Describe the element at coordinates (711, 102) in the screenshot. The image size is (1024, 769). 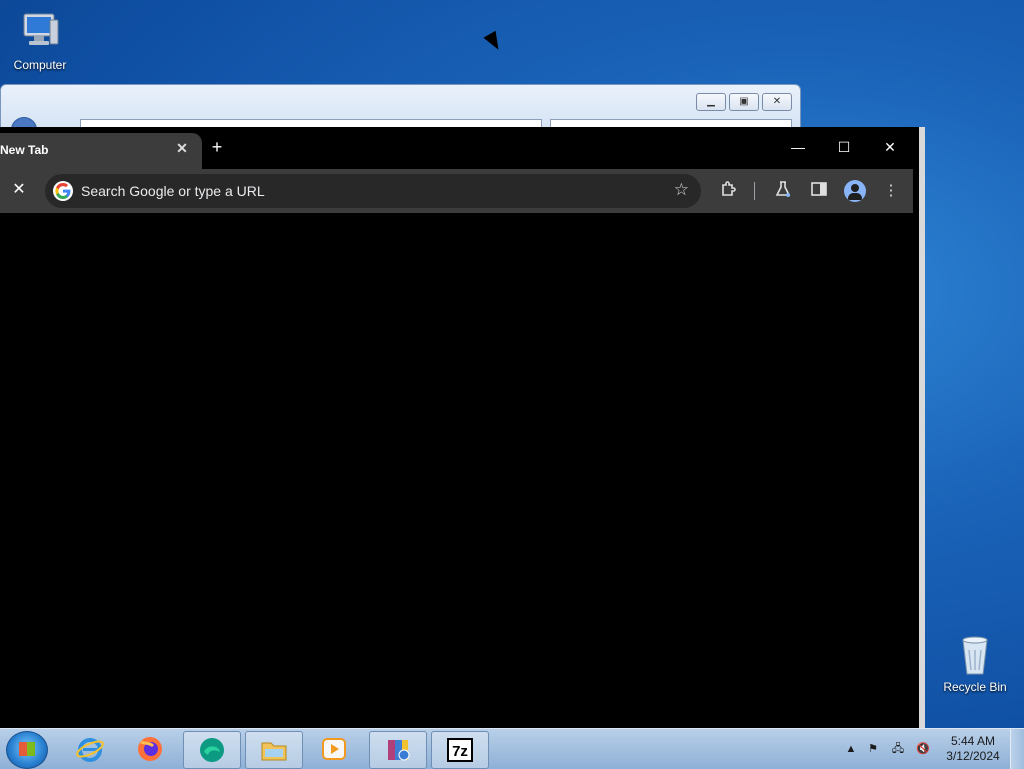
I see `explorer-minimize-button: ▁` at that location.